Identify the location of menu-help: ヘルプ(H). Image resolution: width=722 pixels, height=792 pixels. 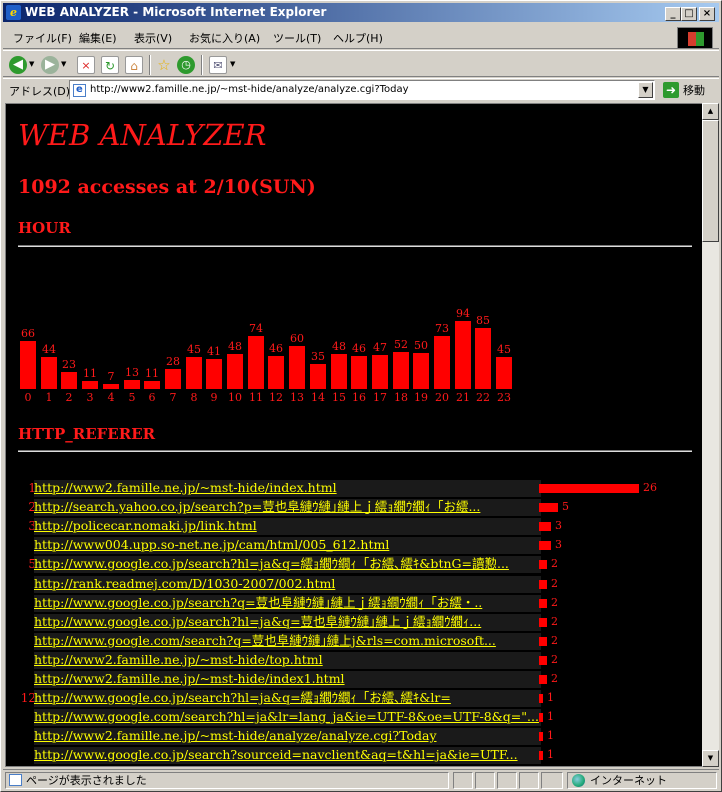
(358, 38).